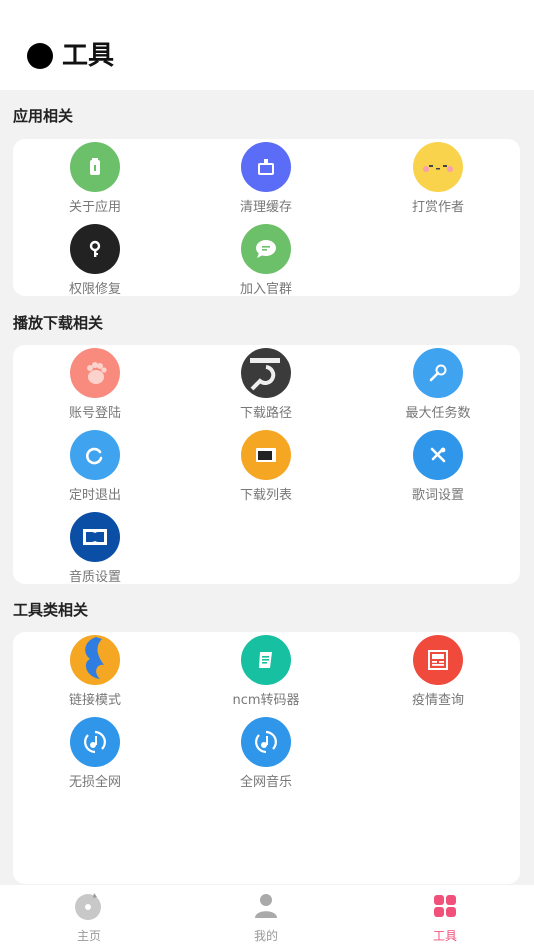 This screenshot has width=534, height=950. I want to click on item-label: 清理缓存, so click(265, 207).